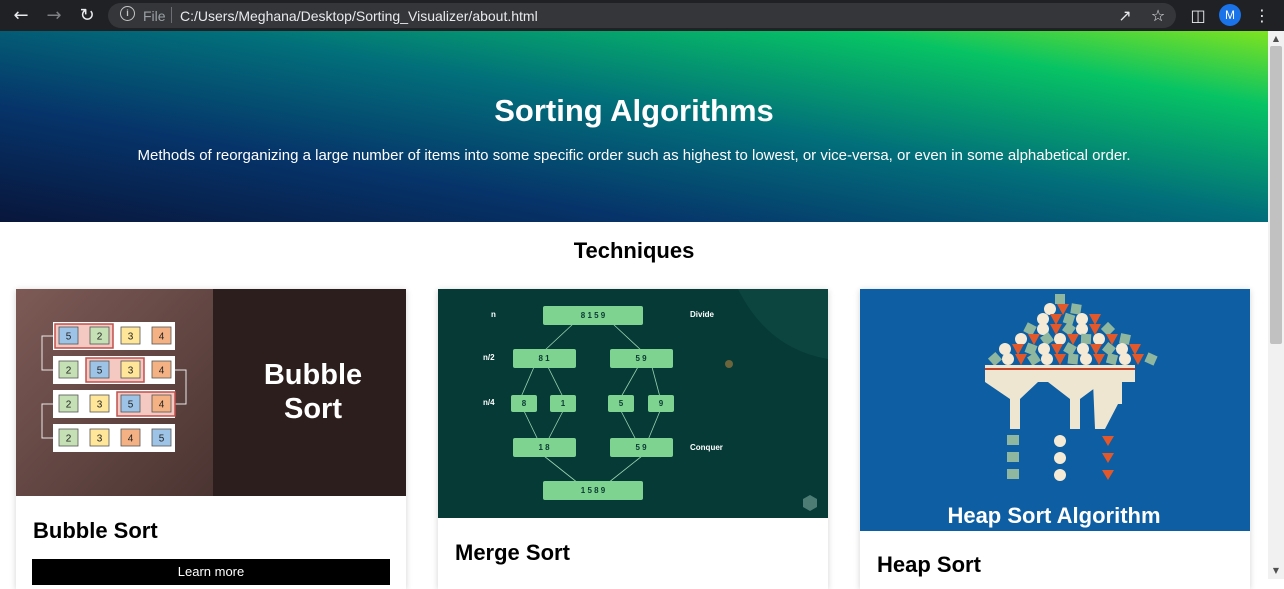  Describe the element at coordinates (313, 409) in the screenshot. I see `bubble-image-word-2: Sort` at that location.